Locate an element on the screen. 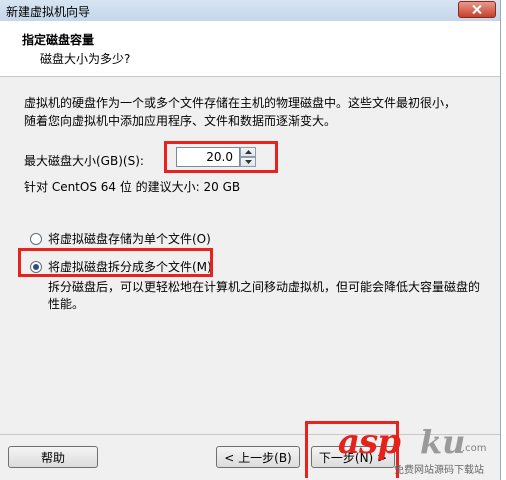 The image size is (506, 480). multi-file-description: 拆分磁盘后，可以更轻松地在计算机之间移动虚拟机，但可能会降低大容量磁盘的性能。 is located at coordinates (264, 295).